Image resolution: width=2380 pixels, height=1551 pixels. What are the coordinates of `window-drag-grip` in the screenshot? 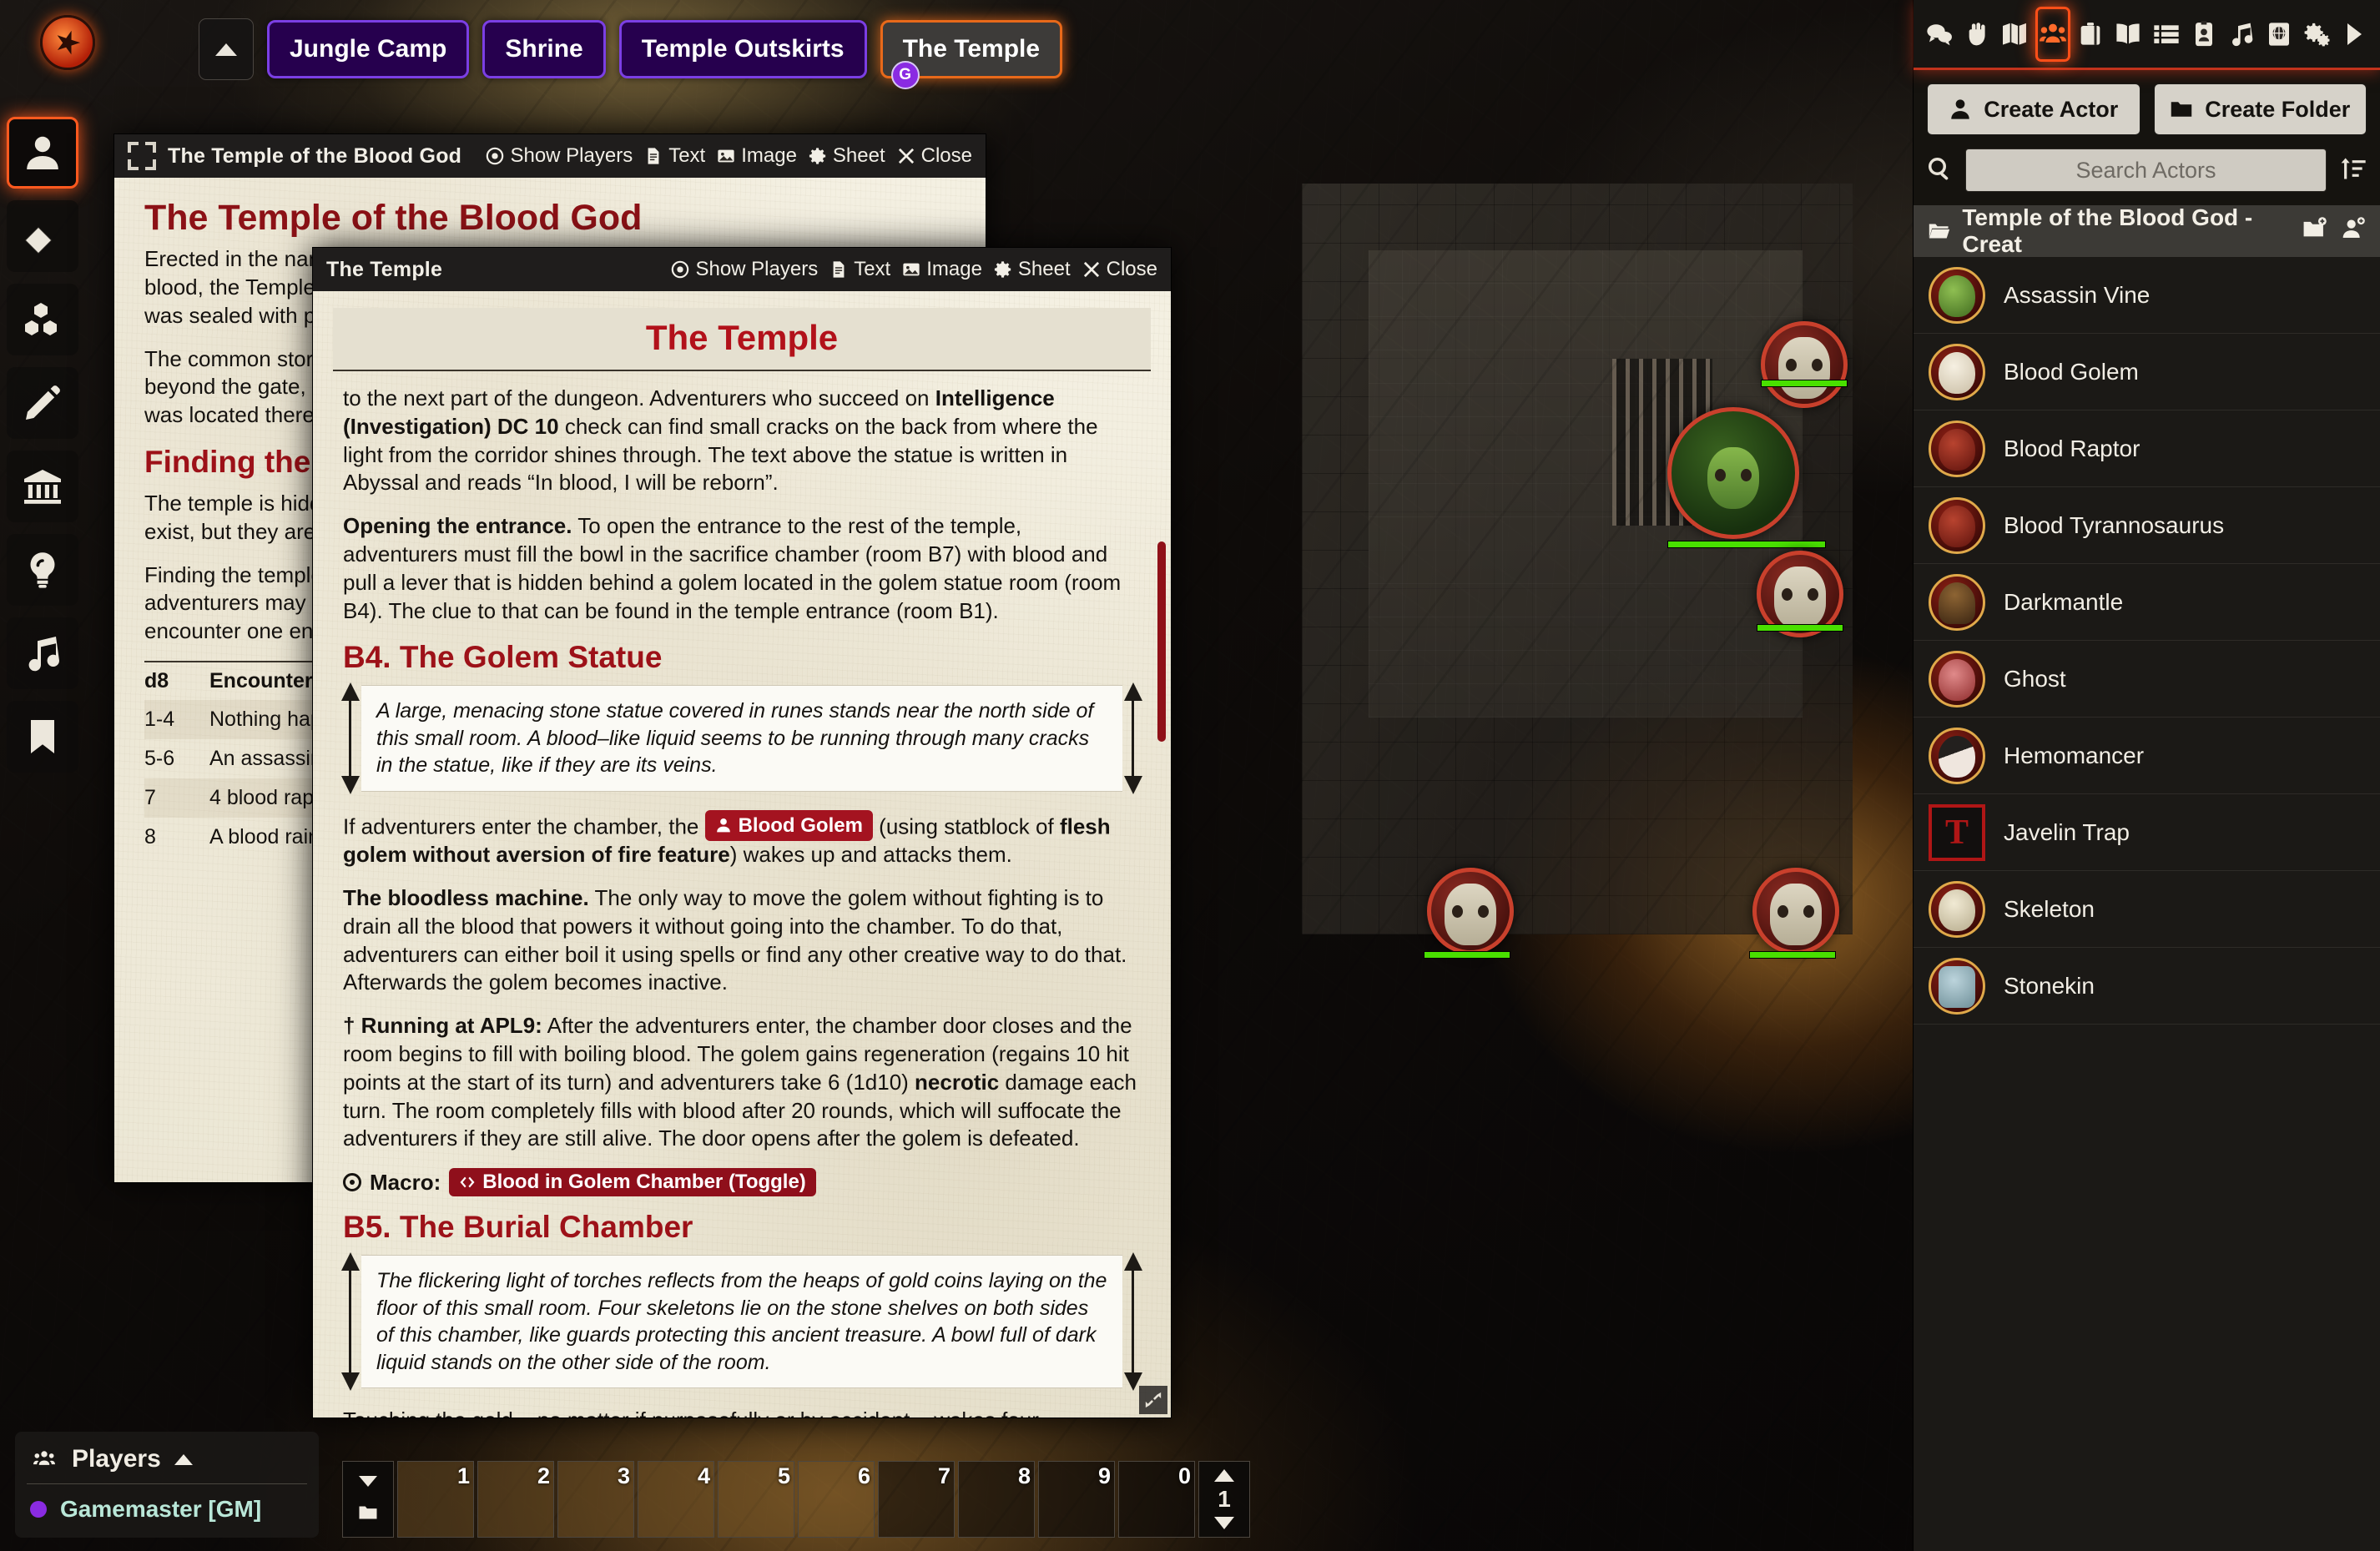 It's located at (142, 156).